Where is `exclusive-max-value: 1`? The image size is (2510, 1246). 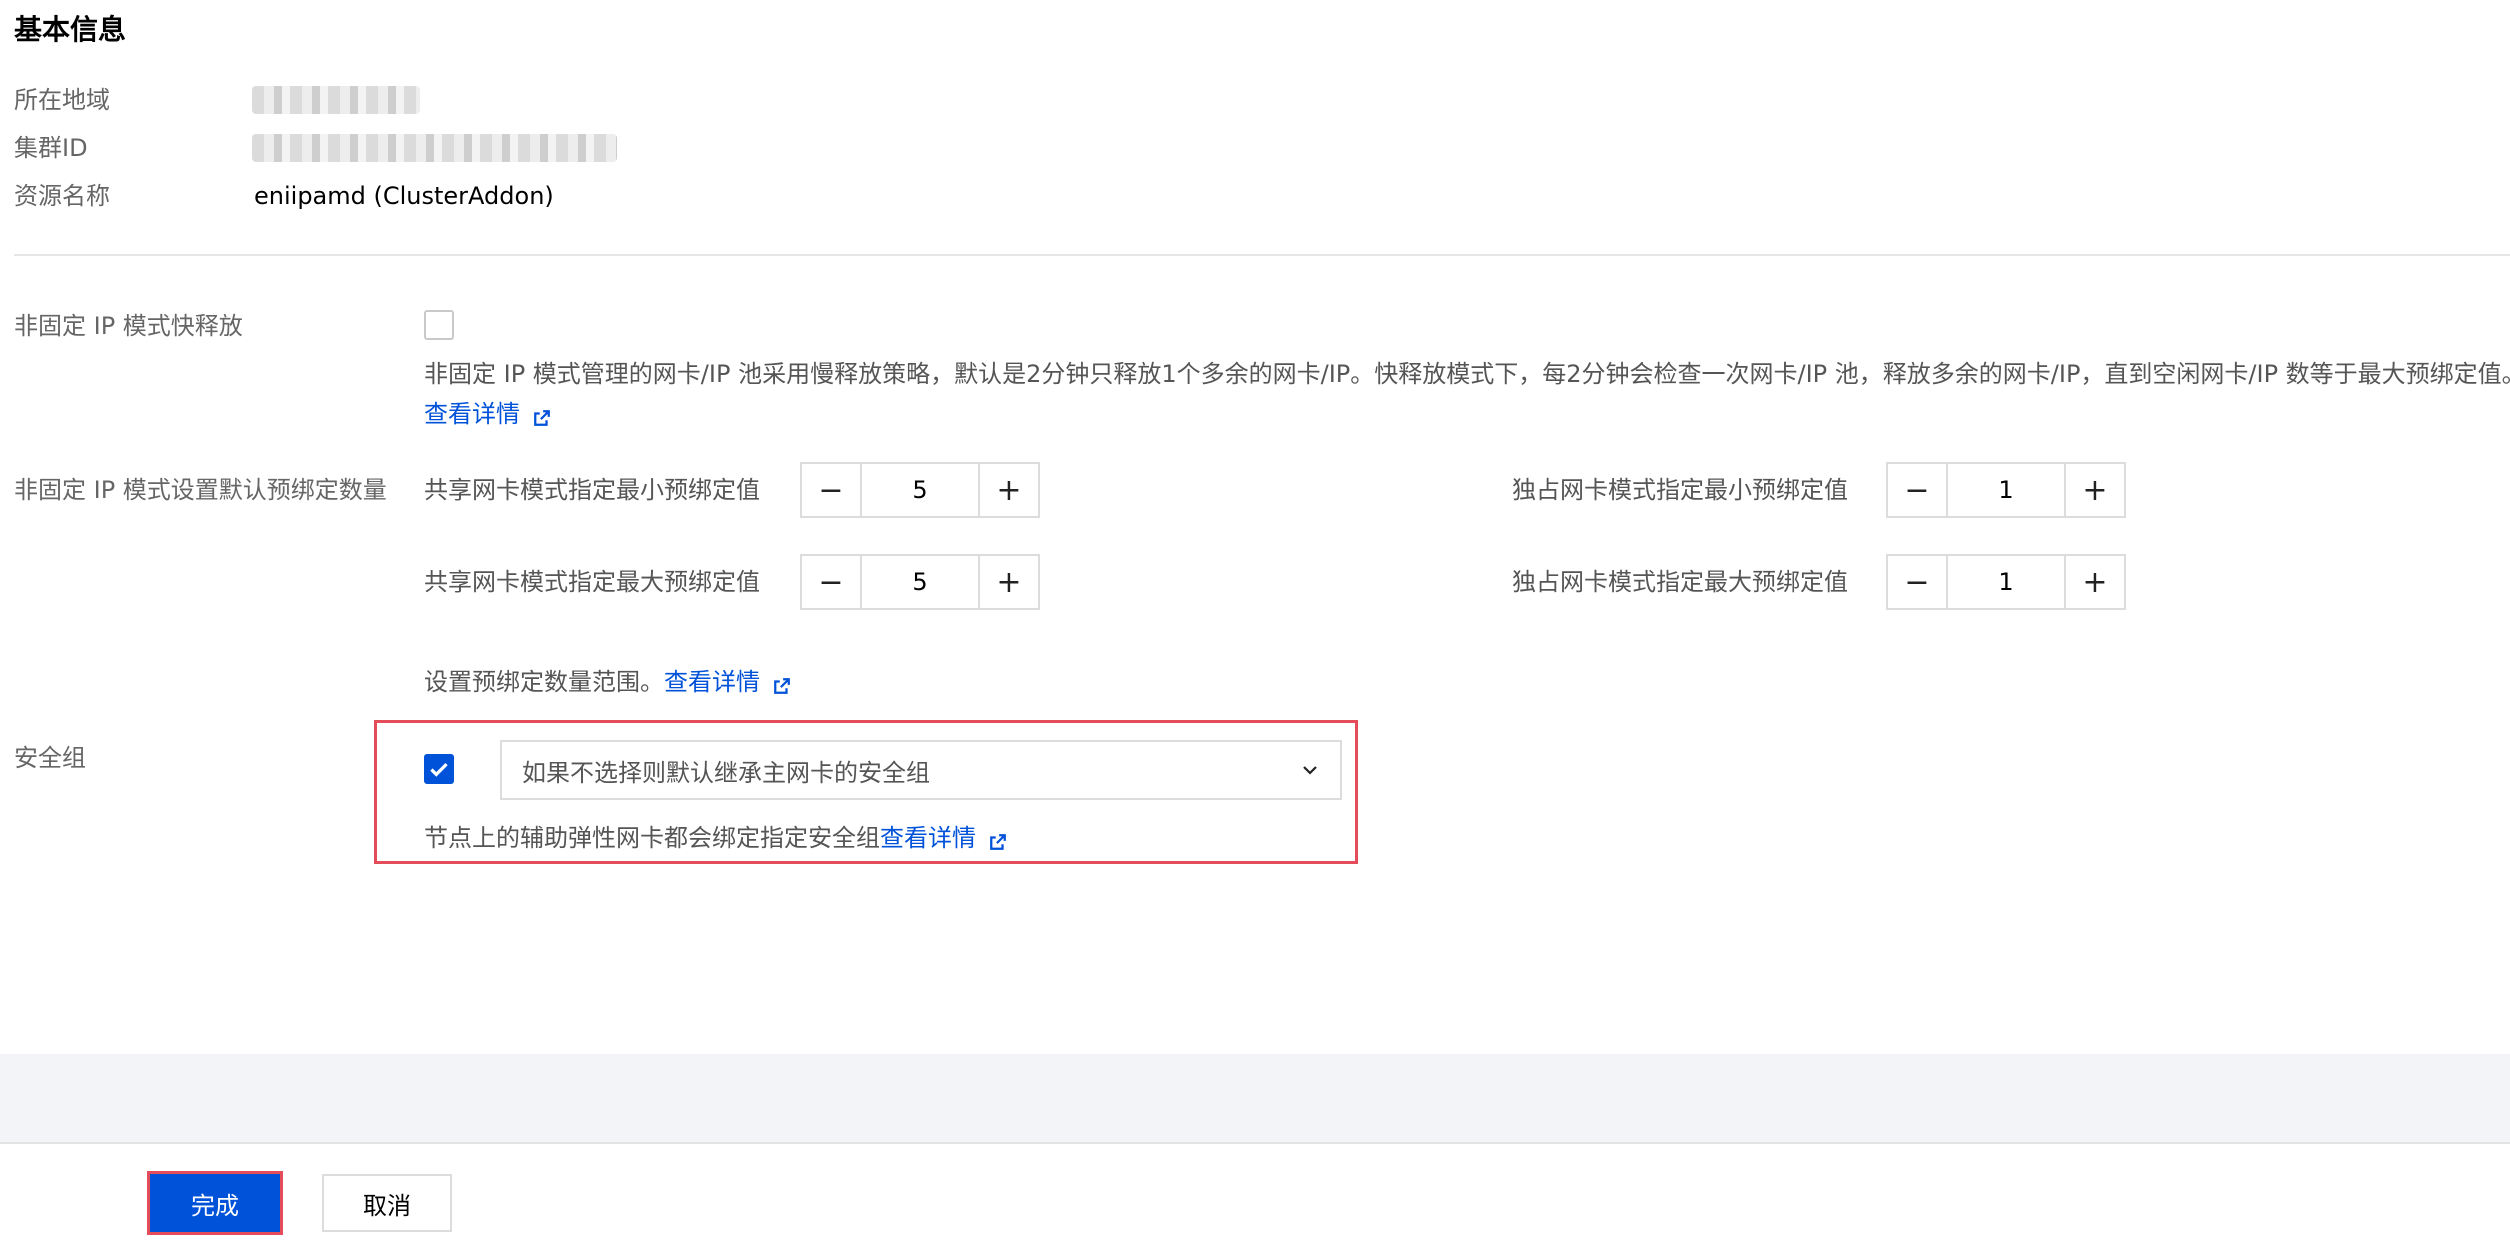 exclusive-max-value: 1 is located at coordinates (2006, 582).